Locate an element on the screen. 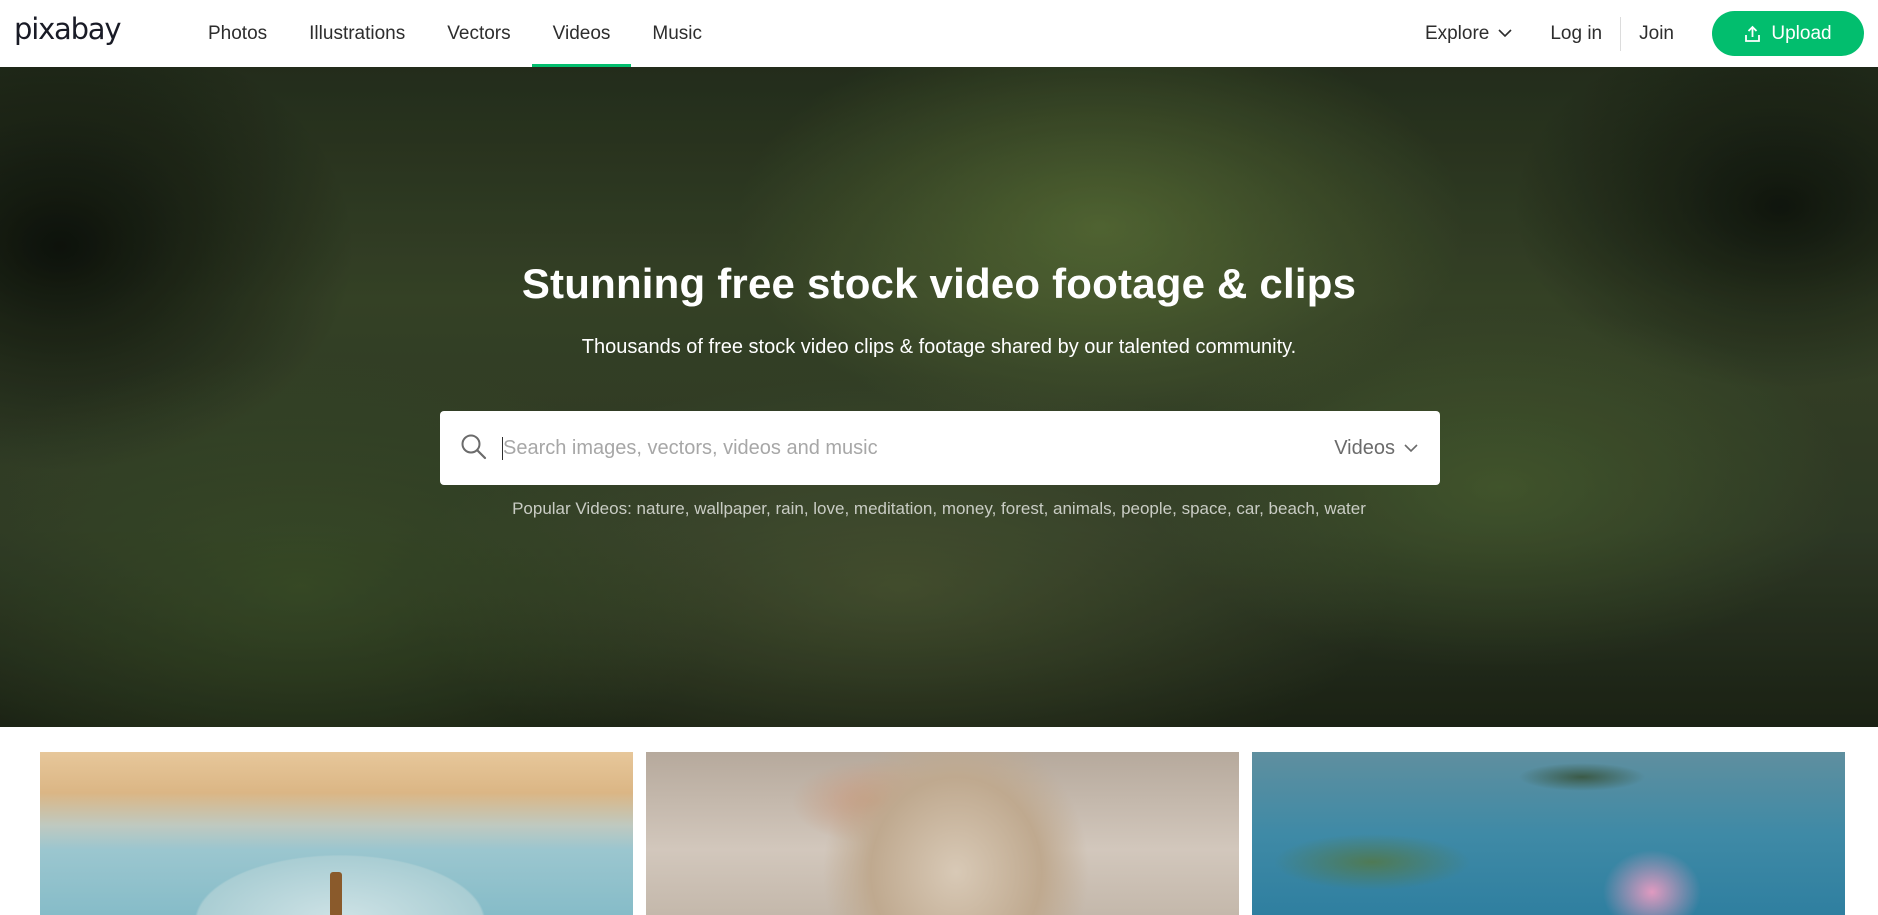  popular-tag: nature is located at coordinates (661, 508).